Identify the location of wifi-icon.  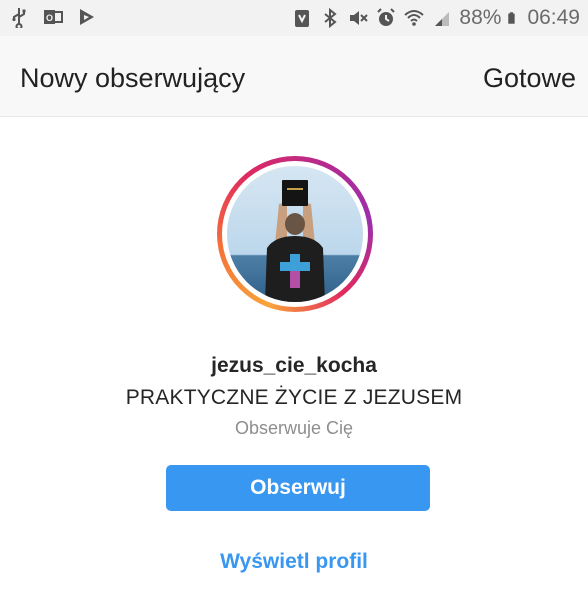
(414, 18).